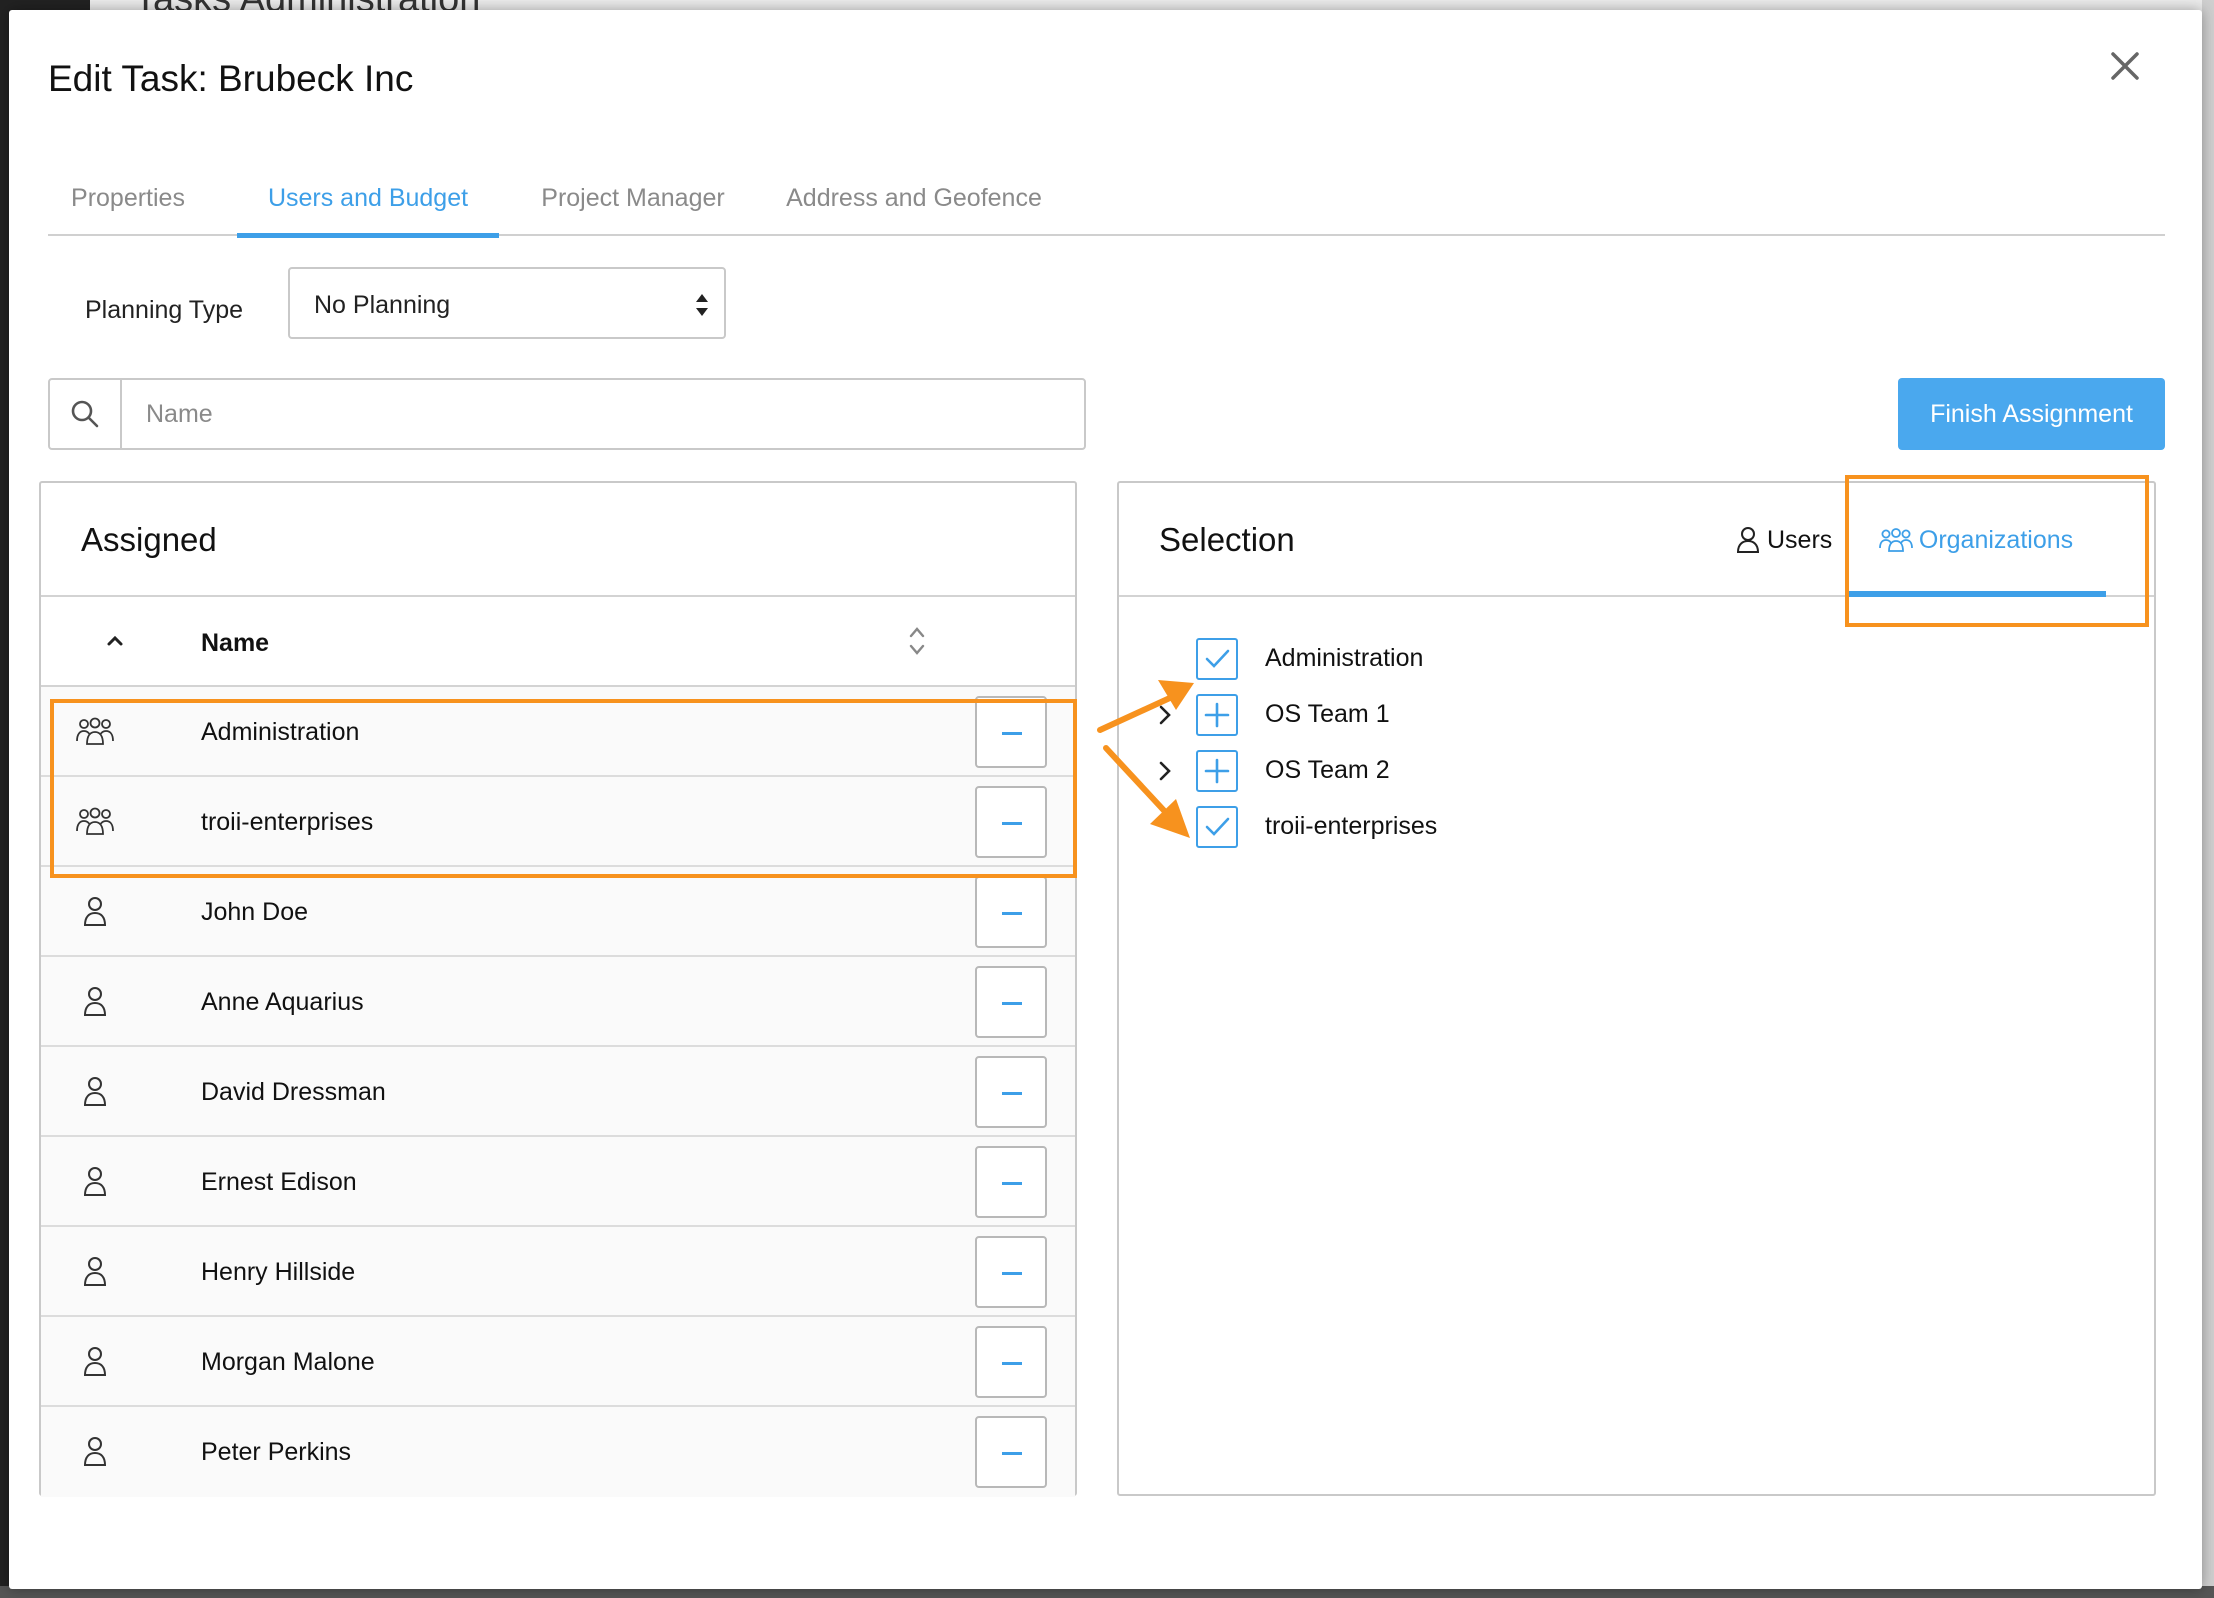  What do you see at coordinates (558, 1452) in the screenshot?
I see `table-row: Peter Perkins` at bounding box center [558, 1452].